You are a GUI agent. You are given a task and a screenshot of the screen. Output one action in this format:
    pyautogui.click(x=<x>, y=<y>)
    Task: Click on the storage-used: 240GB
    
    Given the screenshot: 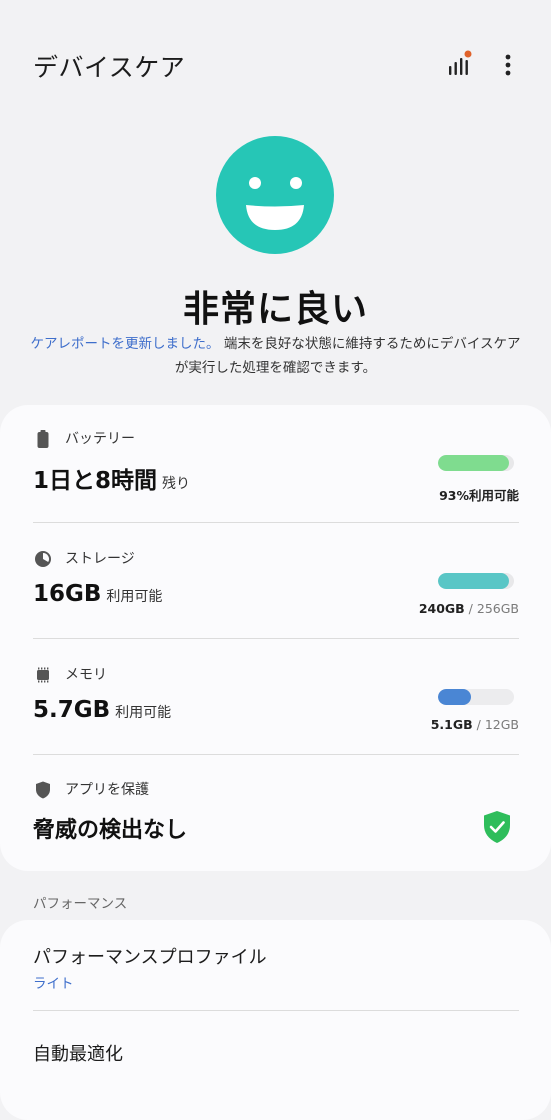 What is the action you would take?
    pyautogui.click(x=441, y=608)
    